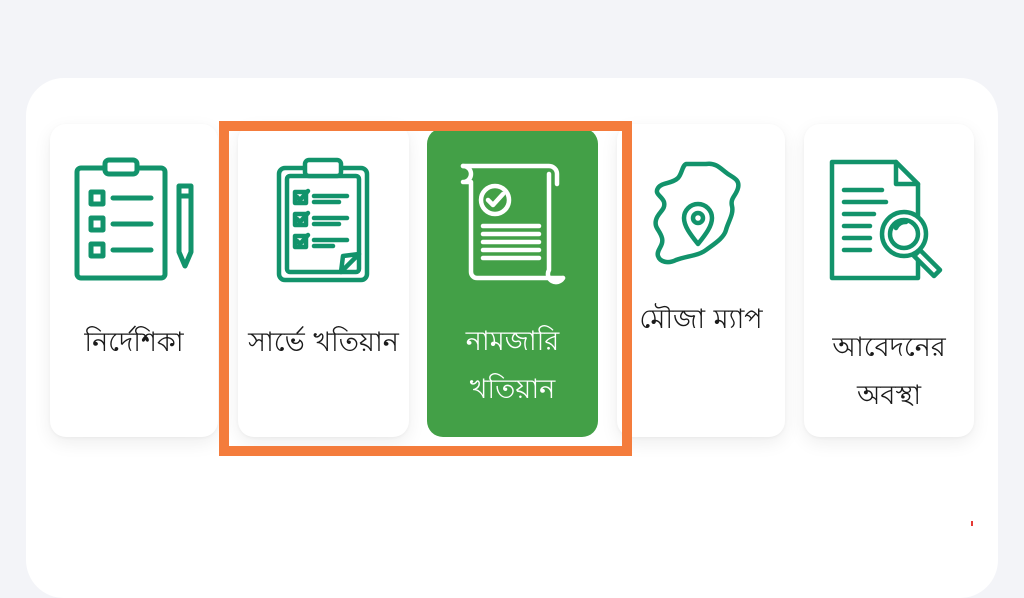 The height and width of the screenshot is (598, 1024). Describe the element at coordinates (134, 342) in the screenshot. I see `menu-item-label: নির্দেশিকা` at that location.